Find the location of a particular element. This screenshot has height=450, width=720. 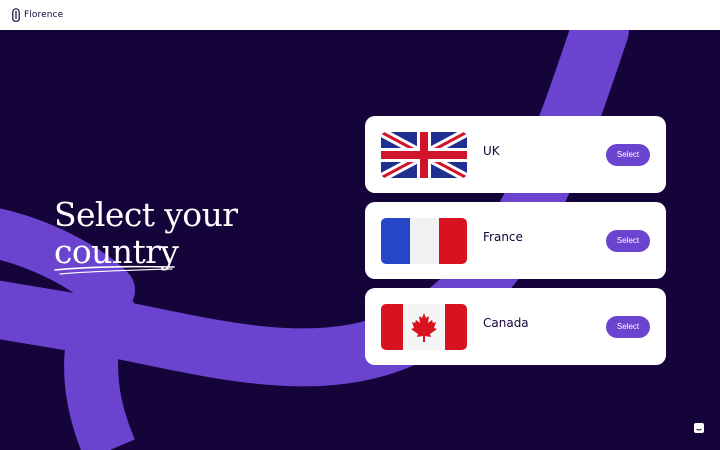

select-canada-button: Select is located at coordinates (628, 326).